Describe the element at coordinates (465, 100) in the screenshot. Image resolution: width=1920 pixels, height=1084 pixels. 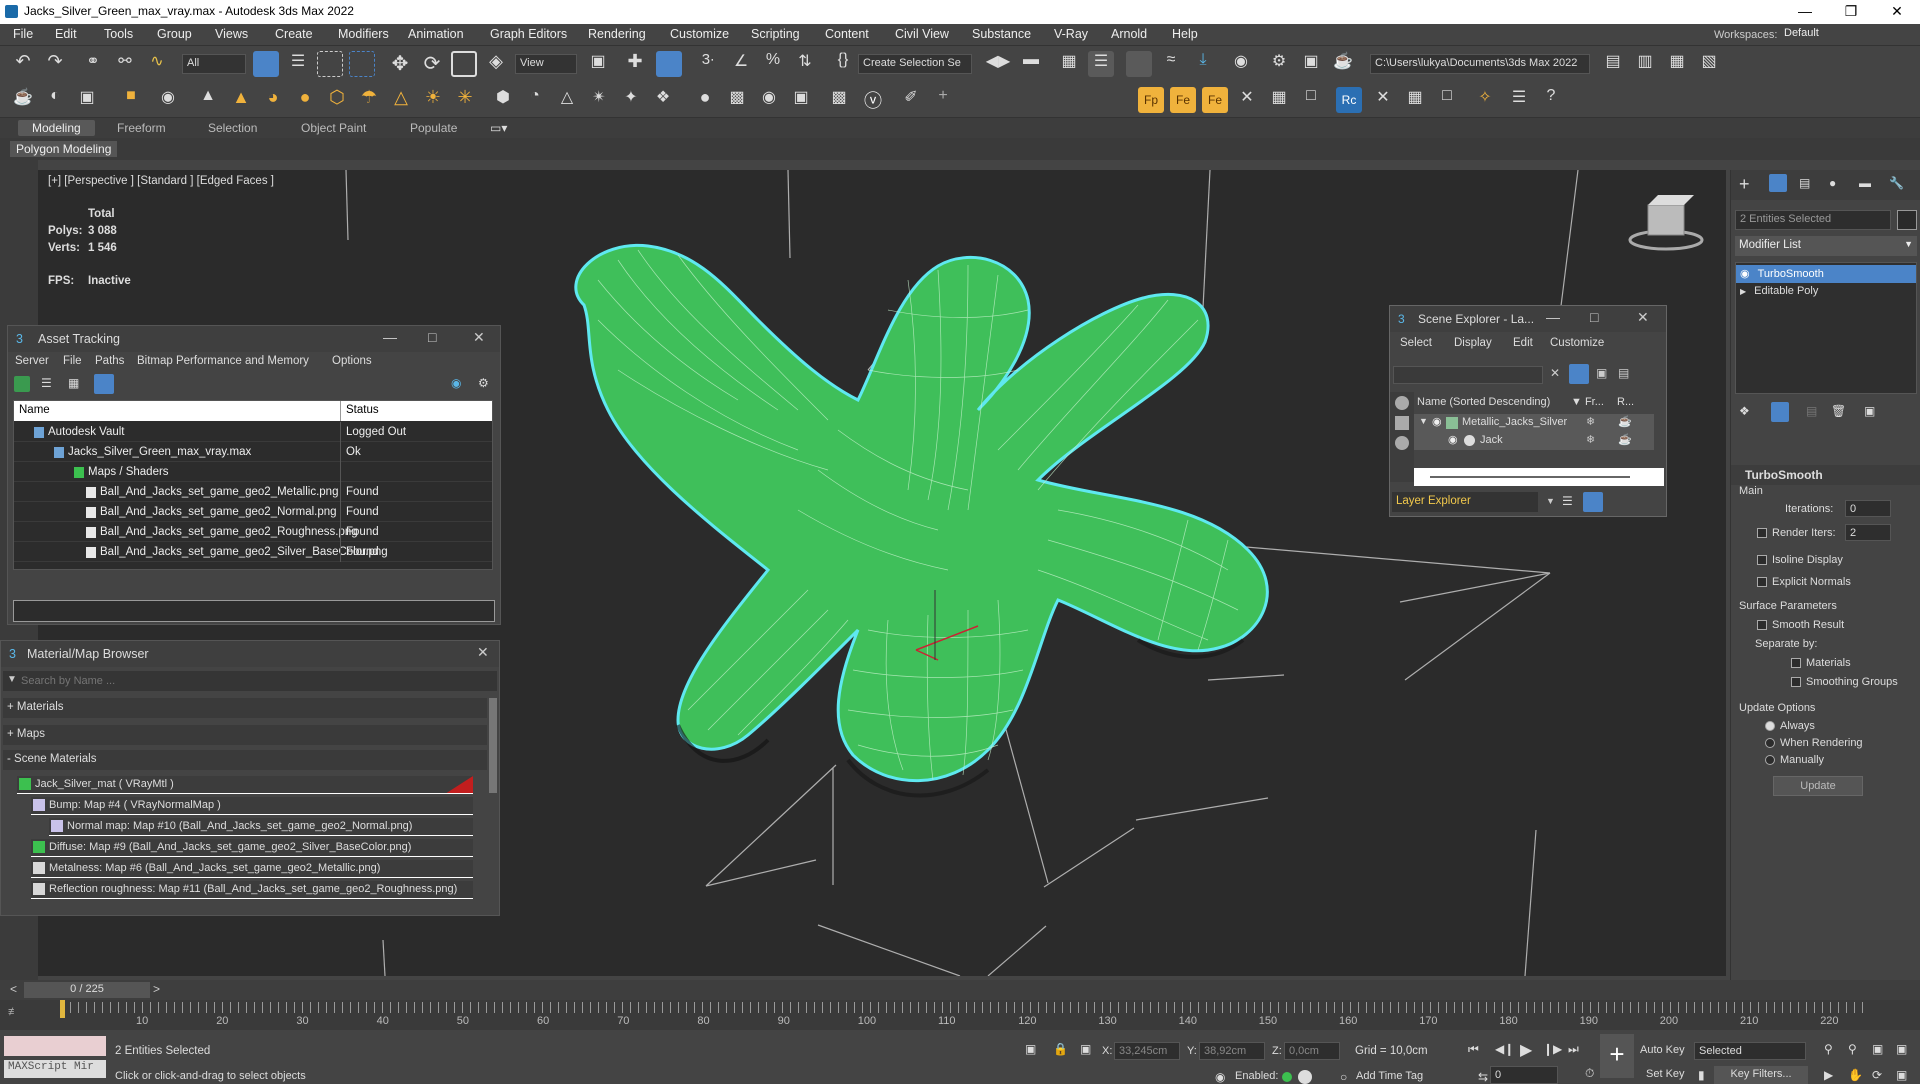
I see `vray-sky-icon: ✳` at that location.